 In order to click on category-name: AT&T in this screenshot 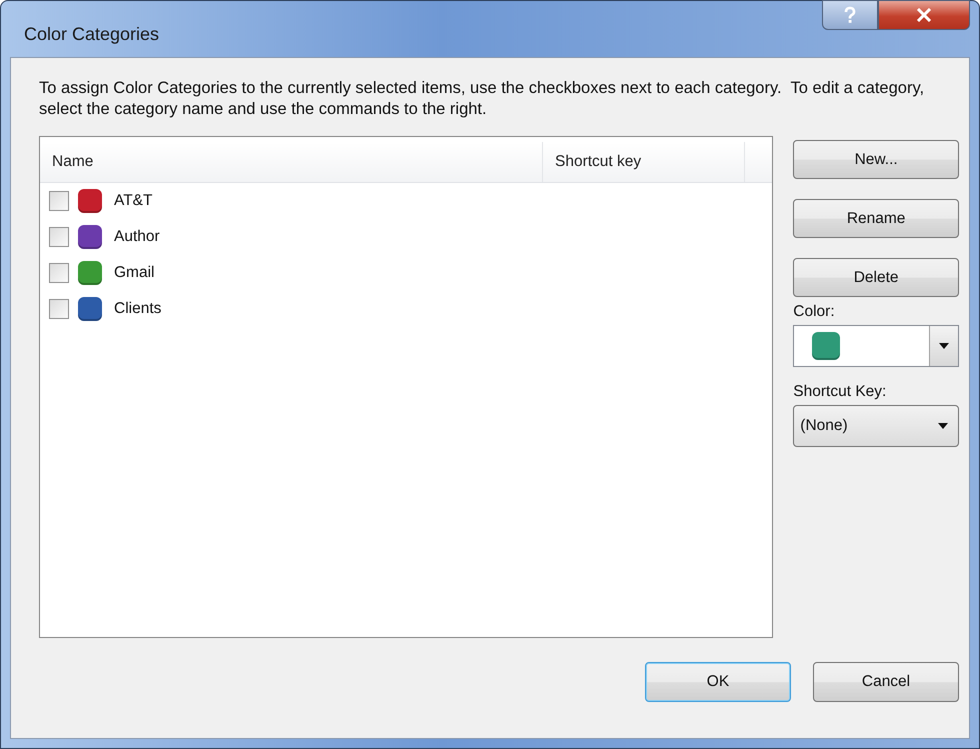, I will do `click(133, 201)`.